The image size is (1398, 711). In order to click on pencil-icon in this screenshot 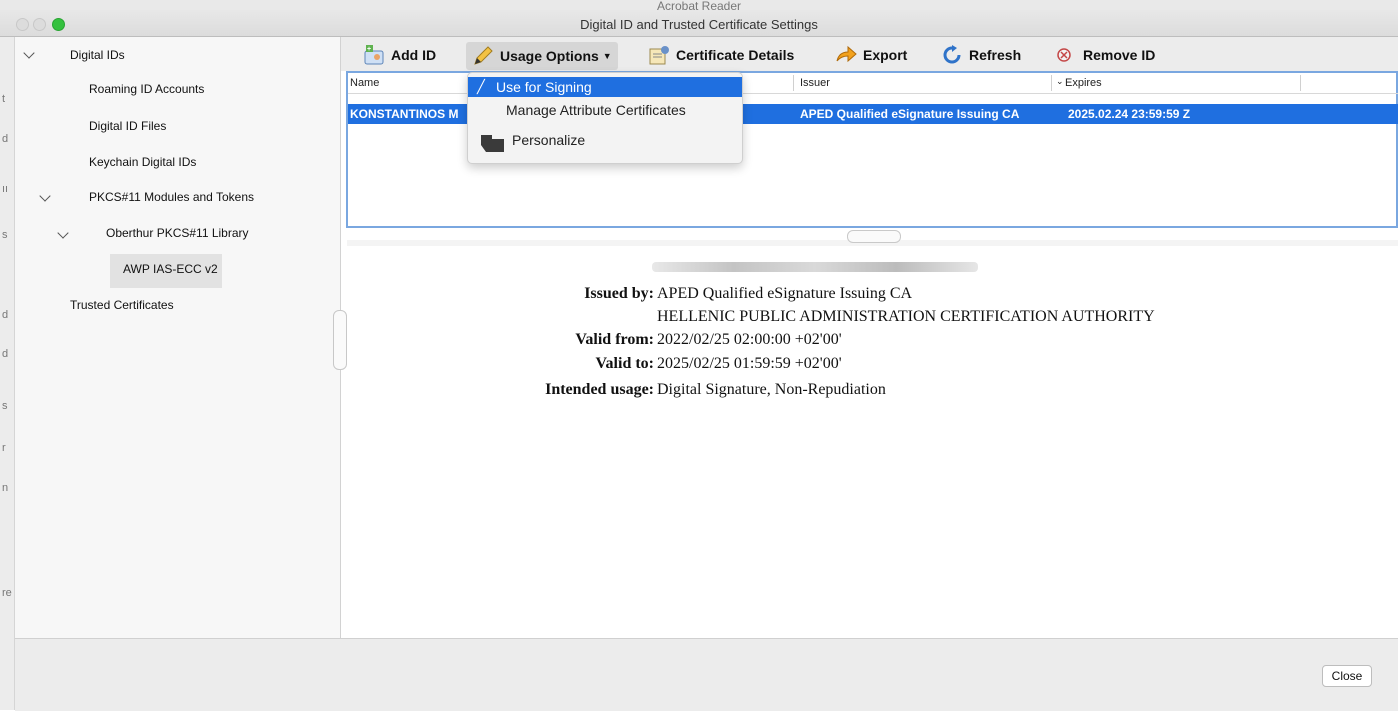, I will do `click(483, 56)`.